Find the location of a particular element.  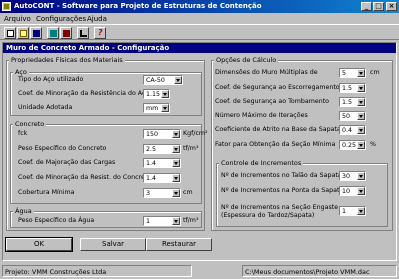

section-increments-select: 1 is located at coordinates (352, 211).